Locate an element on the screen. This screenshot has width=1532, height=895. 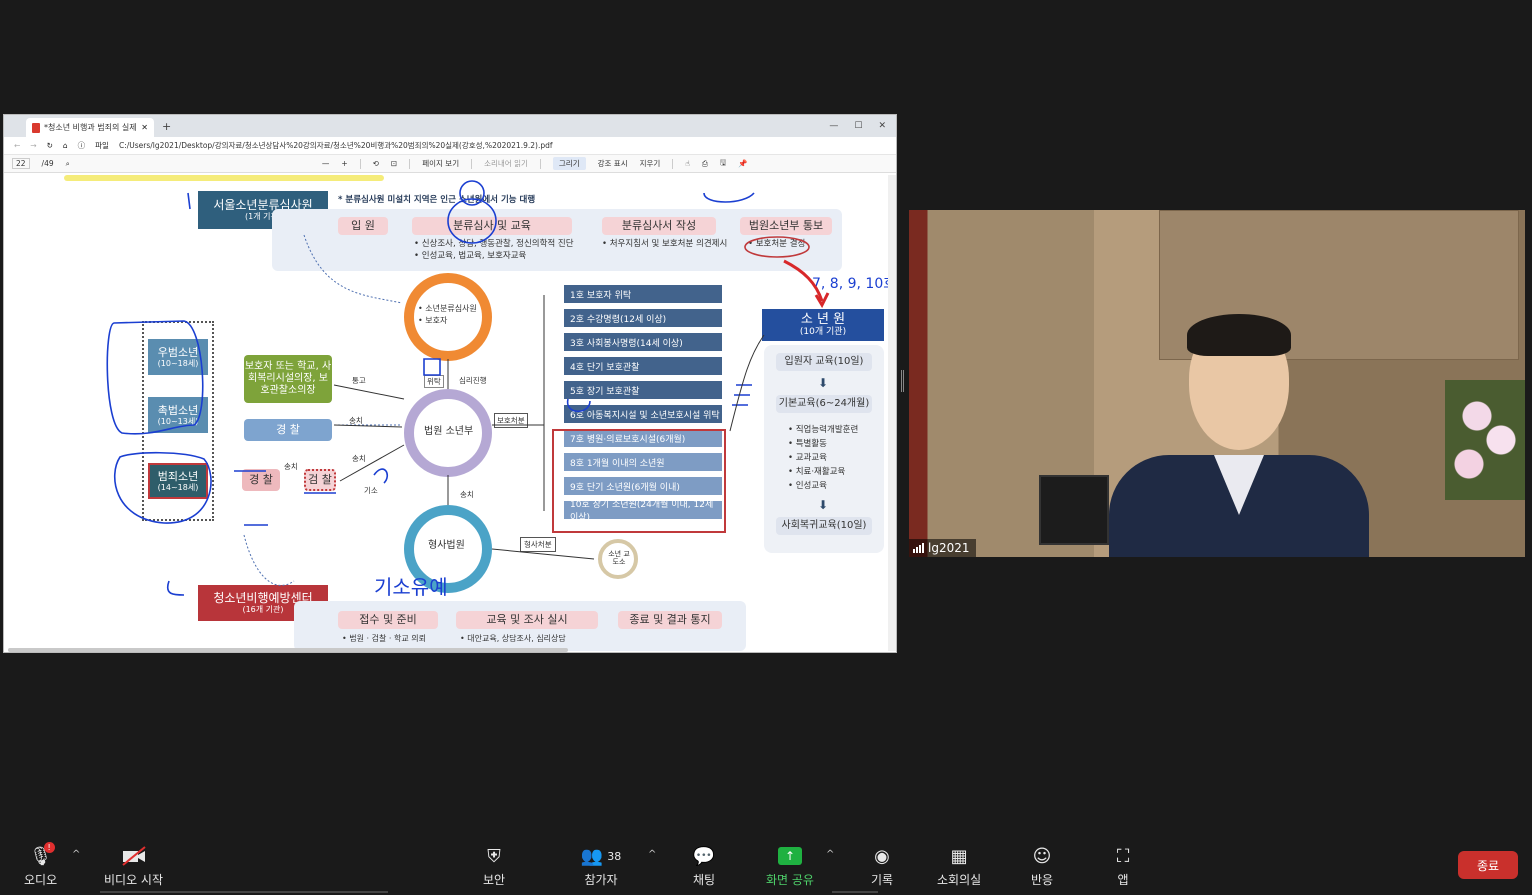
signal-strength-icon is located at coordinates (918, 548).